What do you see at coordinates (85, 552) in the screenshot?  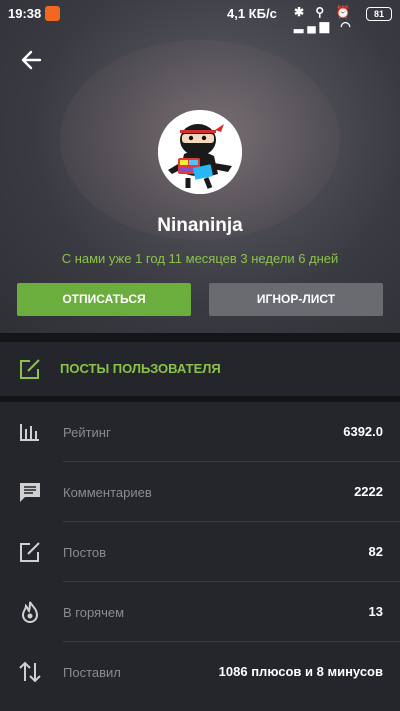 I see `stat-label: Постов` at bounding box center [85, 552].